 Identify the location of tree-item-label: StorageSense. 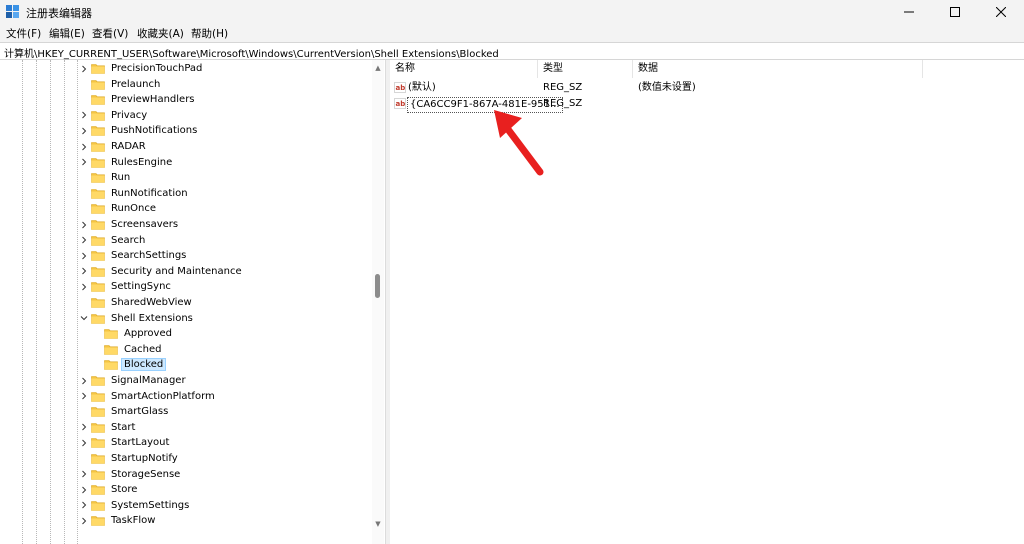
(146, 474).